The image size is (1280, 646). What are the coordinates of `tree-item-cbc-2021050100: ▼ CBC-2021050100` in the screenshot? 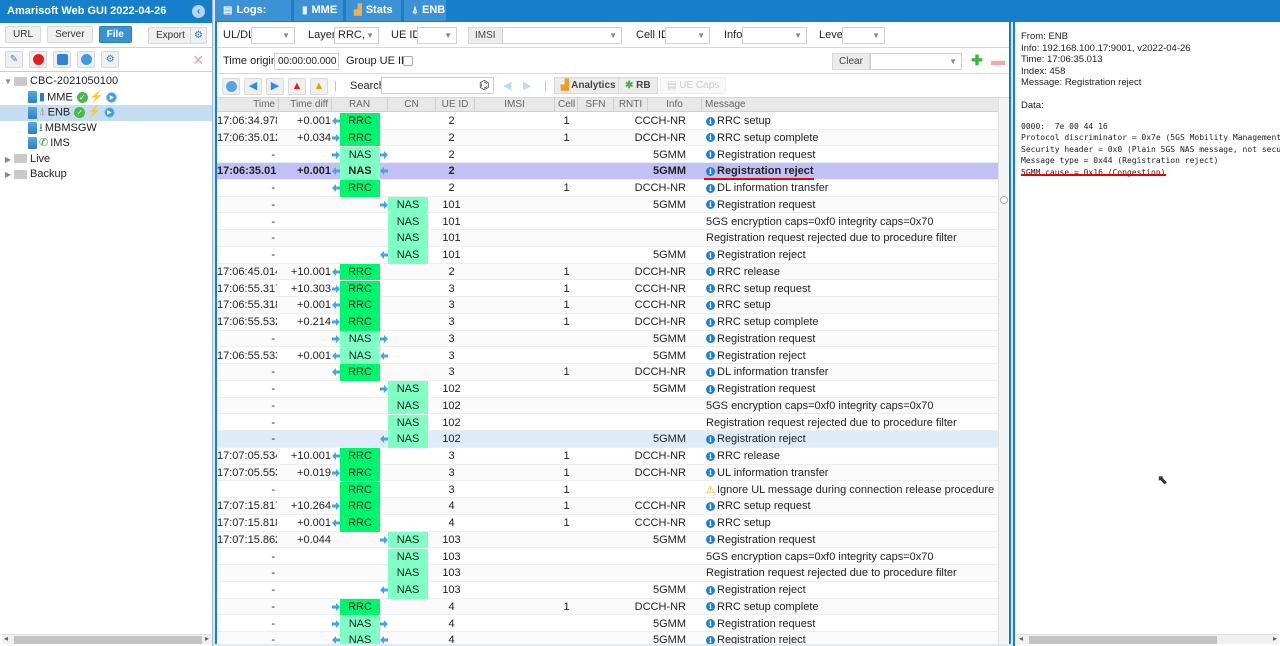 It's located at (106, 82).